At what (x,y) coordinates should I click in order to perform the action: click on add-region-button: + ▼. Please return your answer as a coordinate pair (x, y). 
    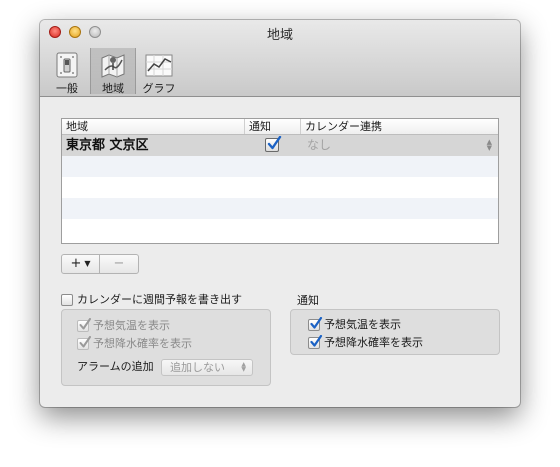
    Looking at the image, I should click on (80, 264).